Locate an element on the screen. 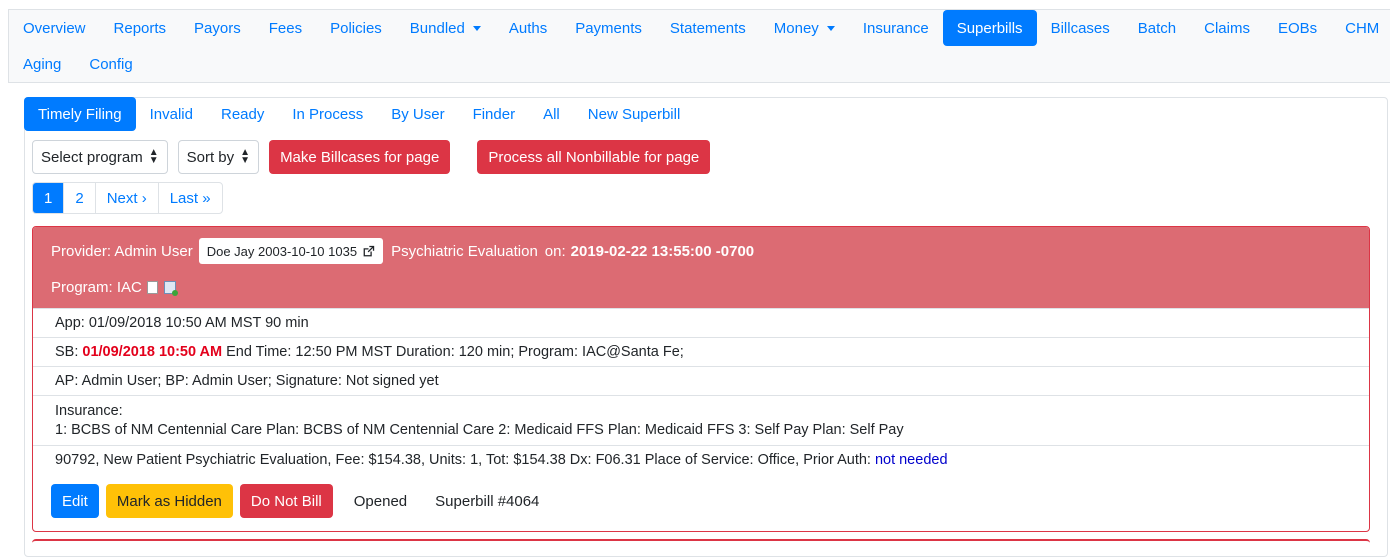 Image resolution: width=1390 pixels, height=557 pixels. nav-fees: Fees is located at coordinates (285, 28).